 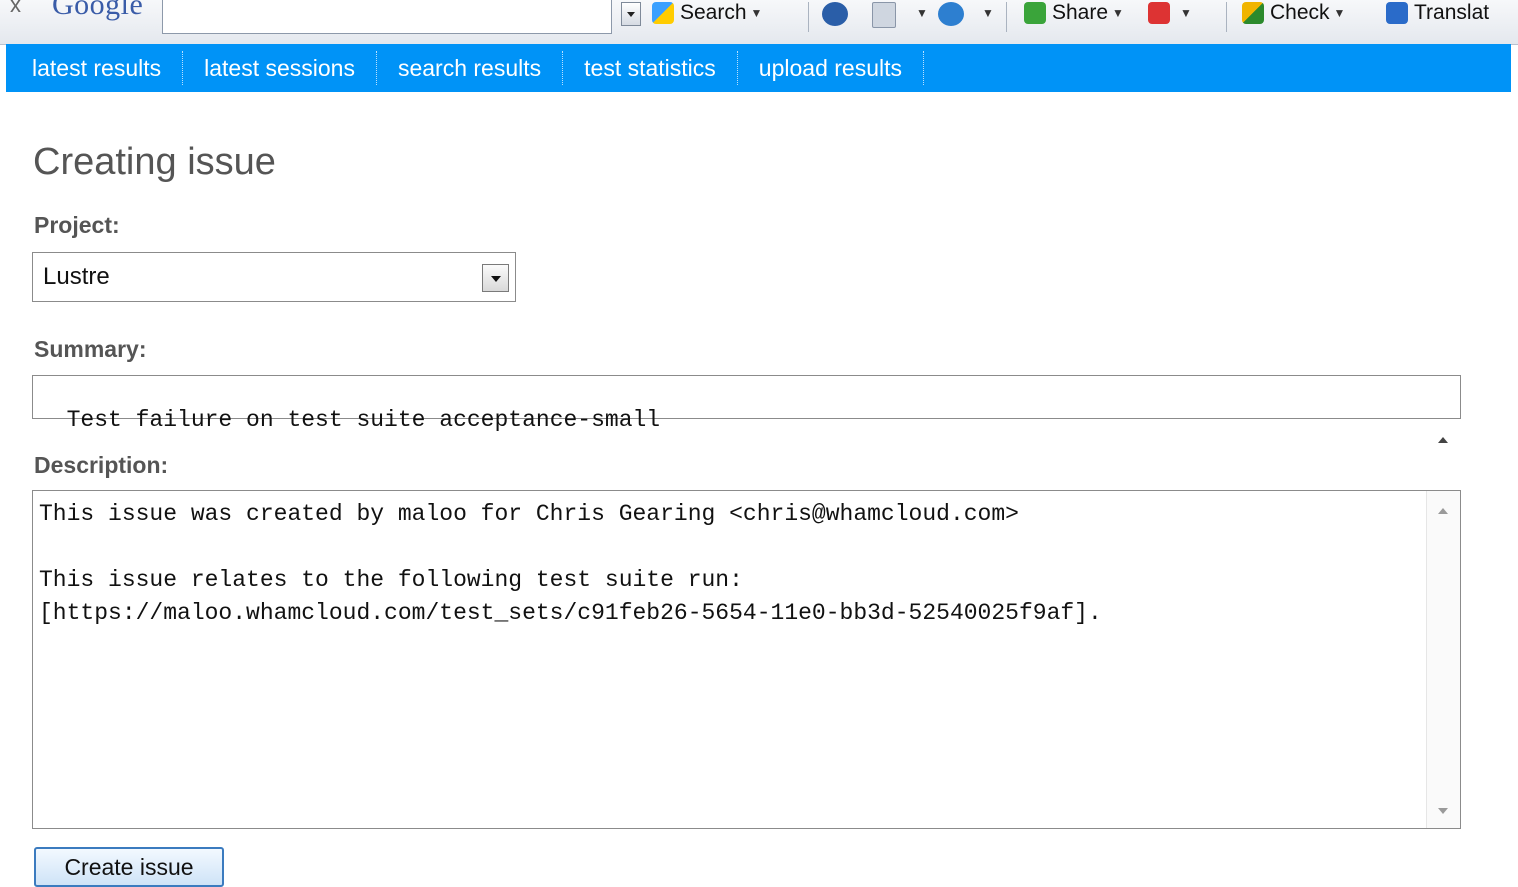 I want to click on toolbar-share-label: Share, so click(x=1080, y=12).